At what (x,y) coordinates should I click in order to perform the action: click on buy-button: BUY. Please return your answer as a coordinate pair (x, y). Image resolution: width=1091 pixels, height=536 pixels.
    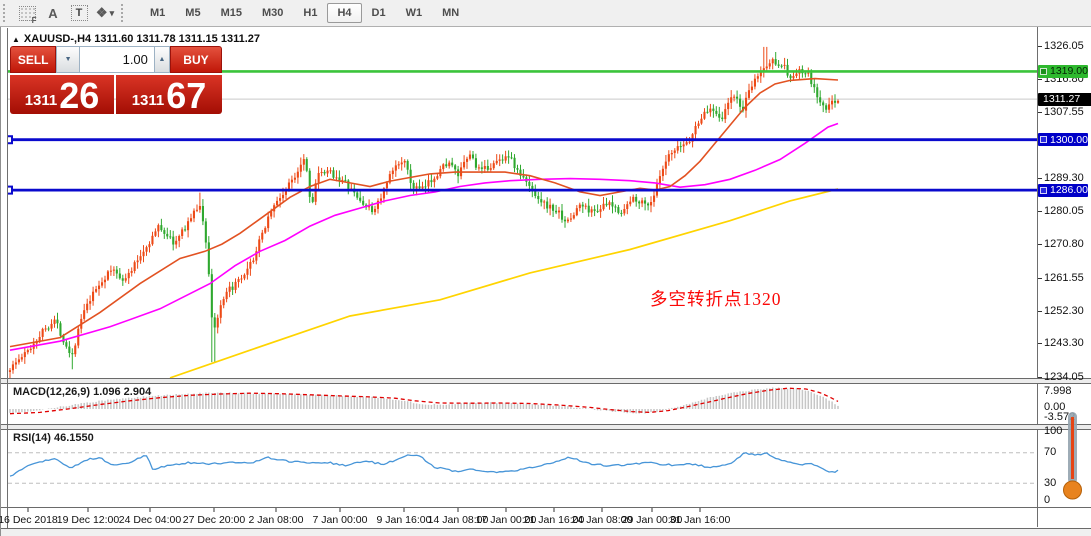
    Looking at the image, I should click on (195, 59).